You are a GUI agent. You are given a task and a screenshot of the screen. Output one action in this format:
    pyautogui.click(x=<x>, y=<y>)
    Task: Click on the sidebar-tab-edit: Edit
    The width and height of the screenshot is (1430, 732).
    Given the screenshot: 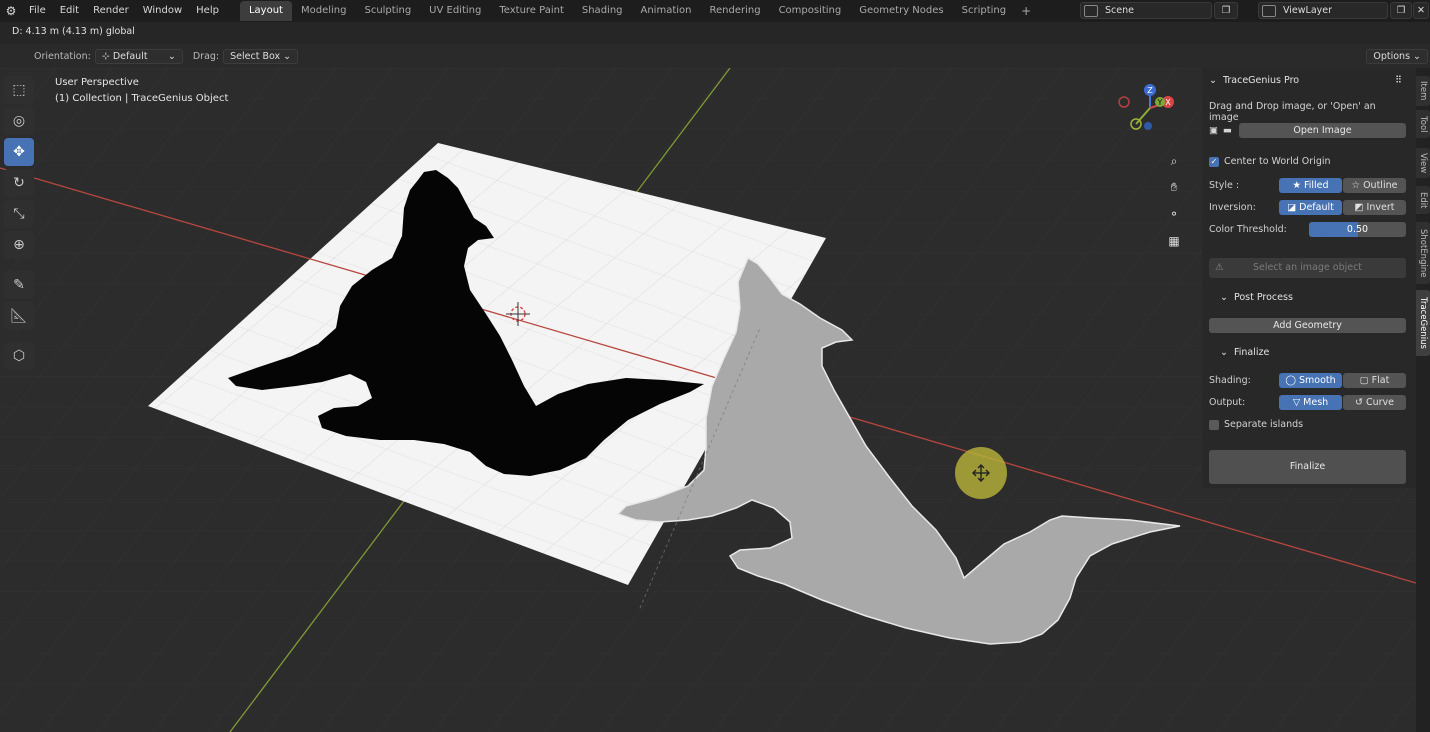 What is the action you would take?
    pyautogui.click(x=1423, y=200)
    